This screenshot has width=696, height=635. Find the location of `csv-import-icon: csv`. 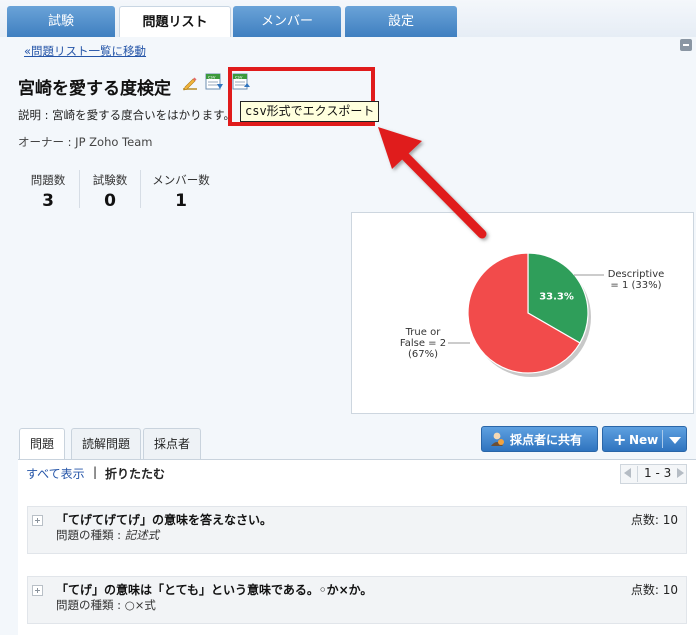

csv-import-icon: csv is located at coordinates (215, 82).